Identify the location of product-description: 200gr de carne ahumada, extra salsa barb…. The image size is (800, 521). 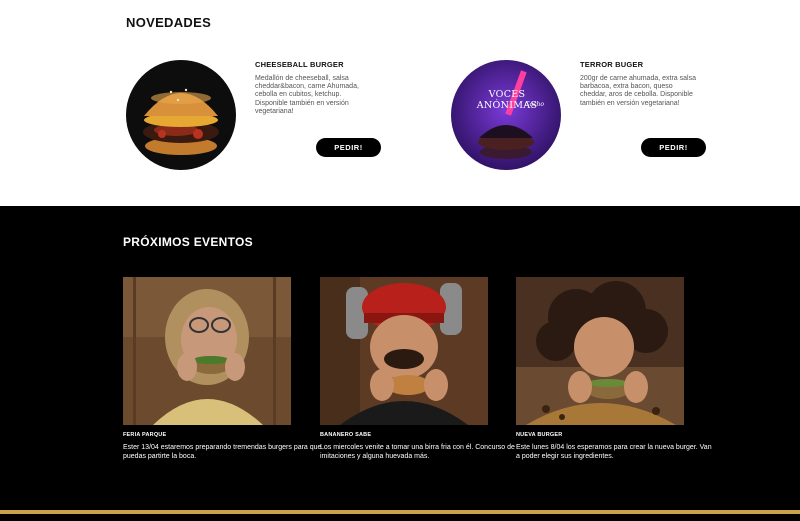
(638, 91).